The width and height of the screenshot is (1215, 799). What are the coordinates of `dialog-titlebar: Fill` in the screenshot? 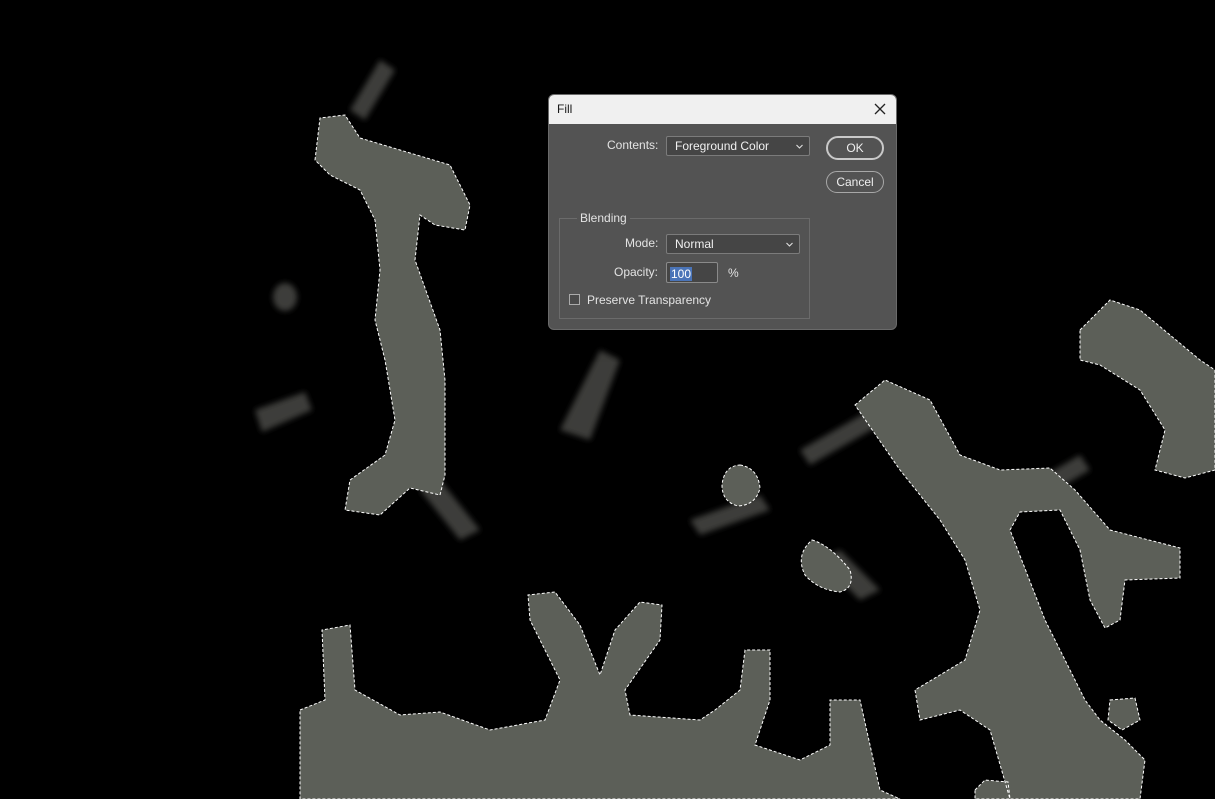 It's located at (722, 109).